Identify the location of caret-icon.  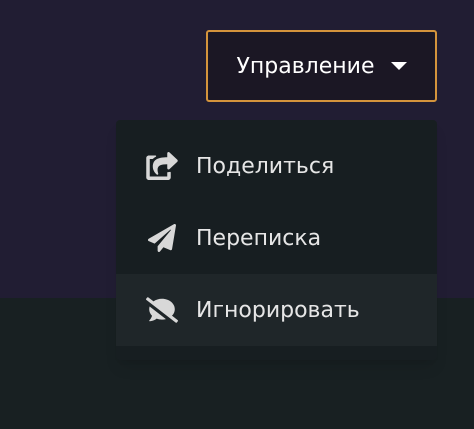
(398, 66).